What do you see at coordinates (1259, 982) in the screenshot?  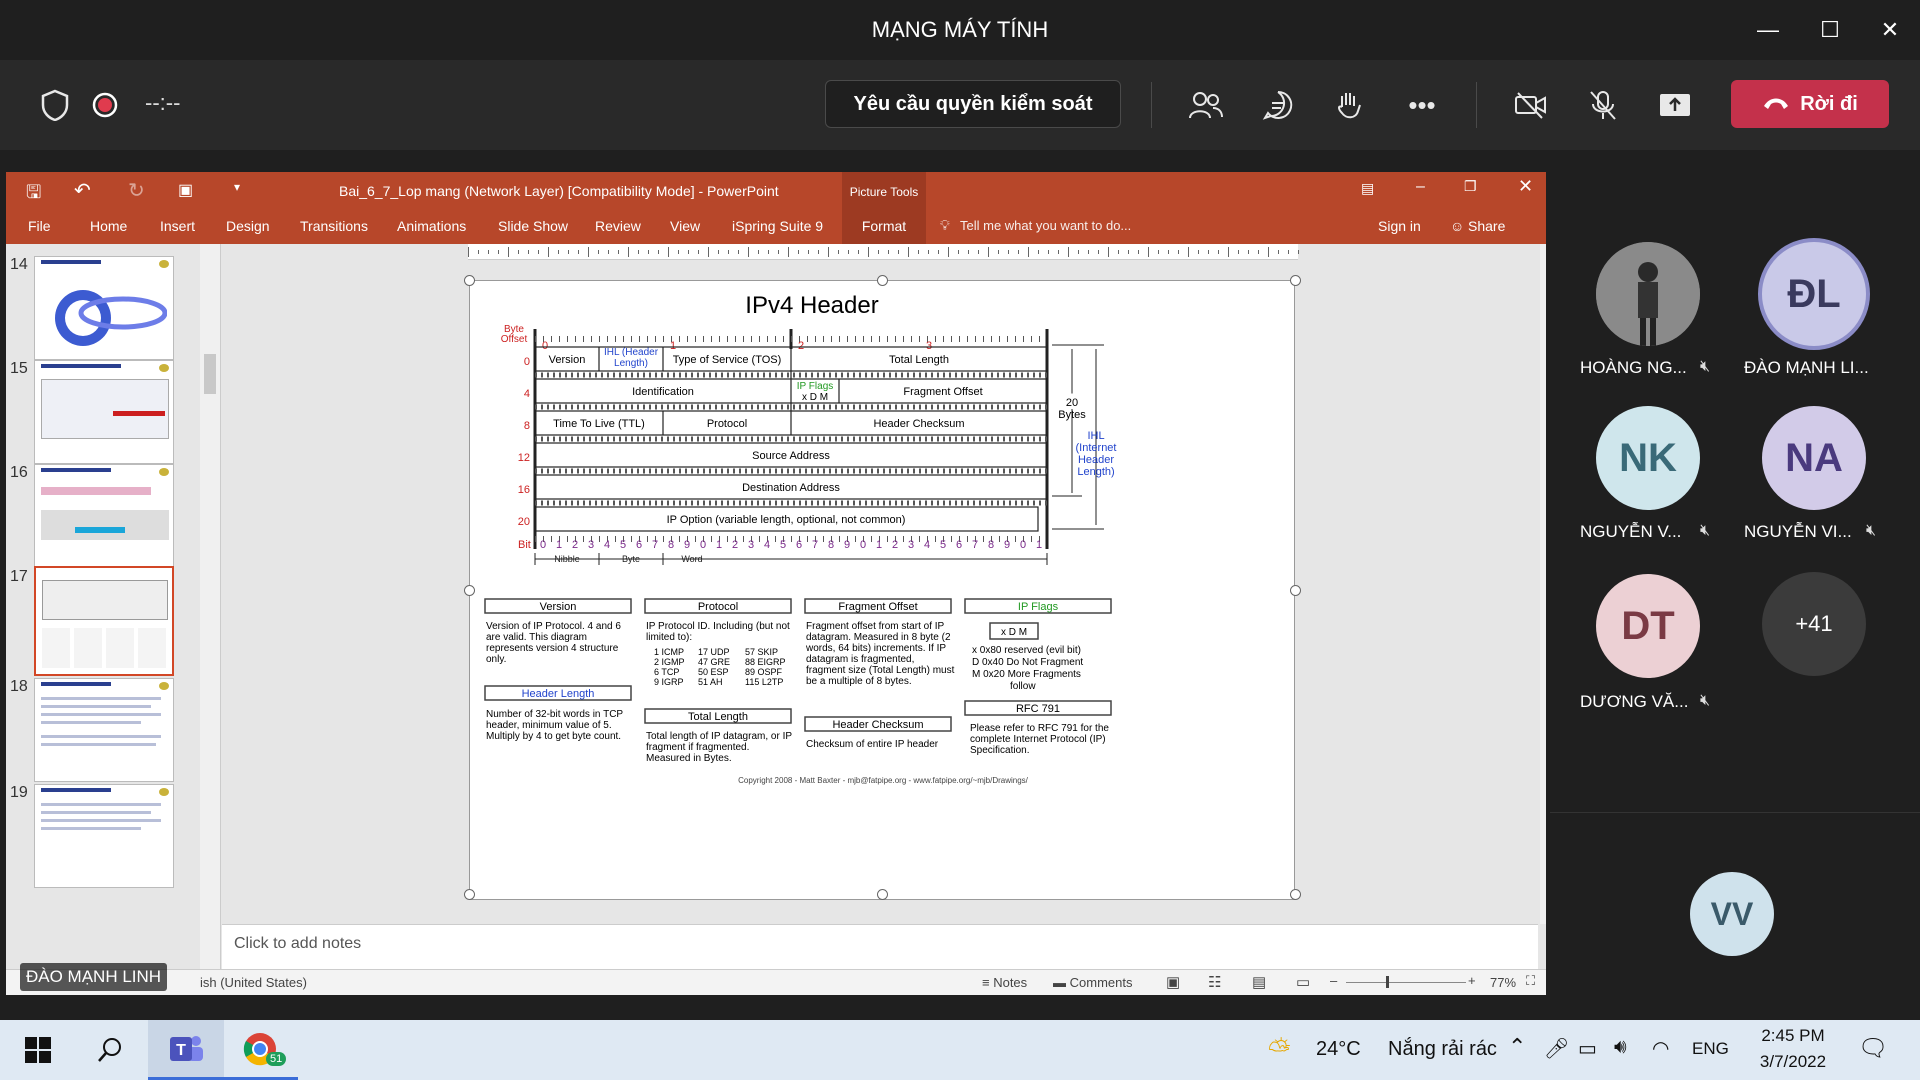 I see `reading-view-icon: ▤` at bounding box center [1259, 982].